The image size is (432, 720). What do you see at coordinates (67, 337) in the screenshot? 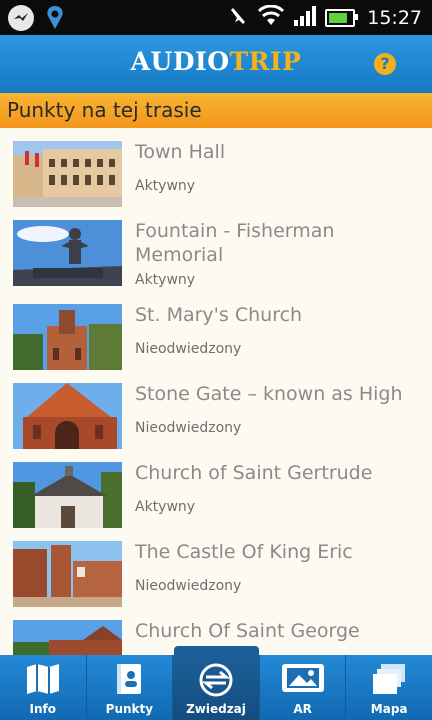
I see `st-marys-church-thumbnail` at bounding box center [67, 337].